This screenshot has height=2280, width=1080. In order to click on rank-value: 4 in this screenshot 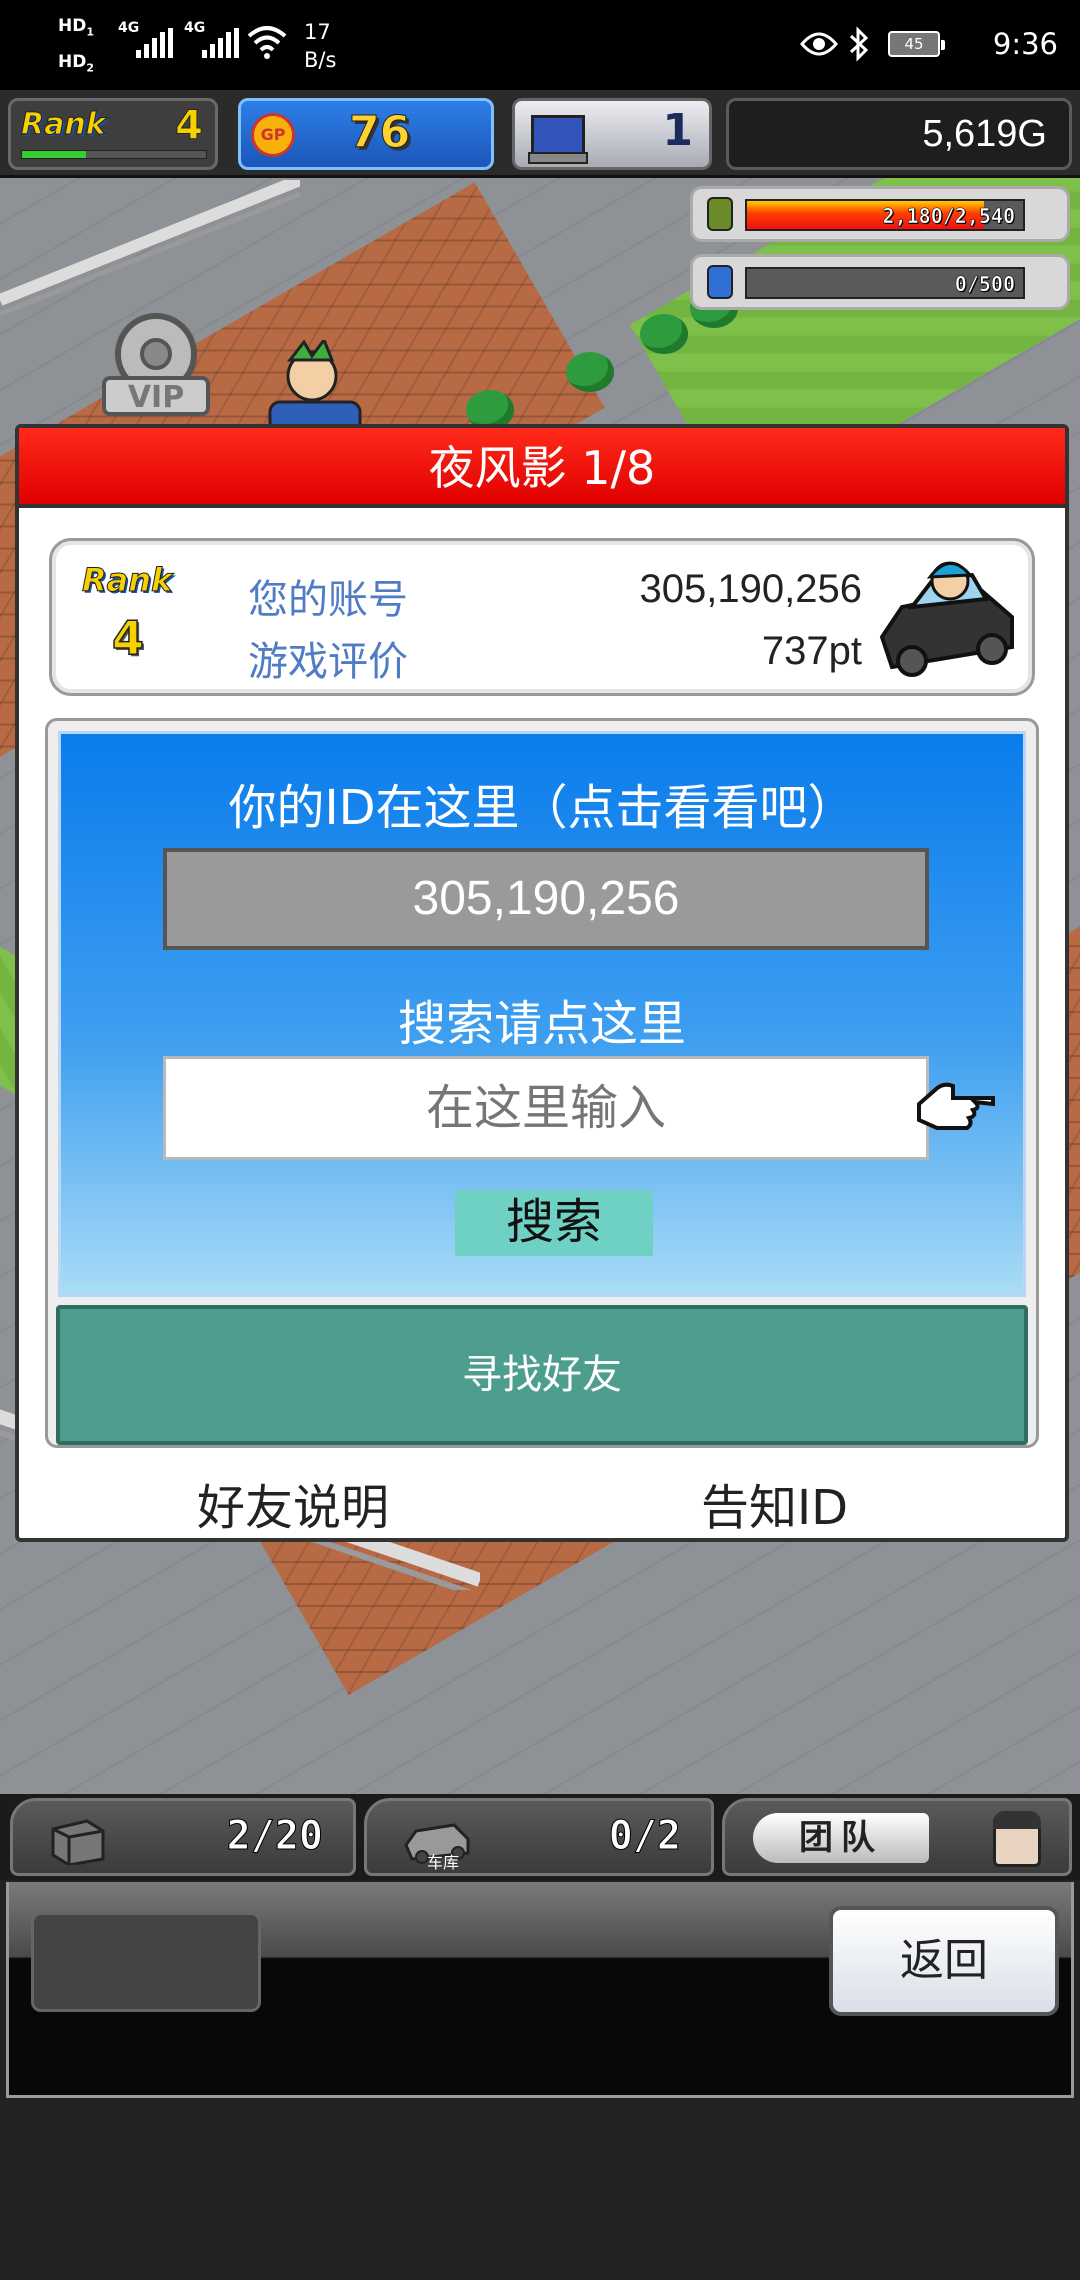, I will do `click(189, 126)`.